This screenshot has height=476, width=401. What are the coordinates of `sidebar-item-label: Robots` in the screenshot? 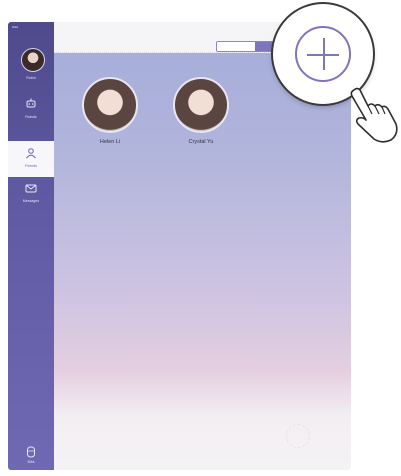 It's located at (31, 117).